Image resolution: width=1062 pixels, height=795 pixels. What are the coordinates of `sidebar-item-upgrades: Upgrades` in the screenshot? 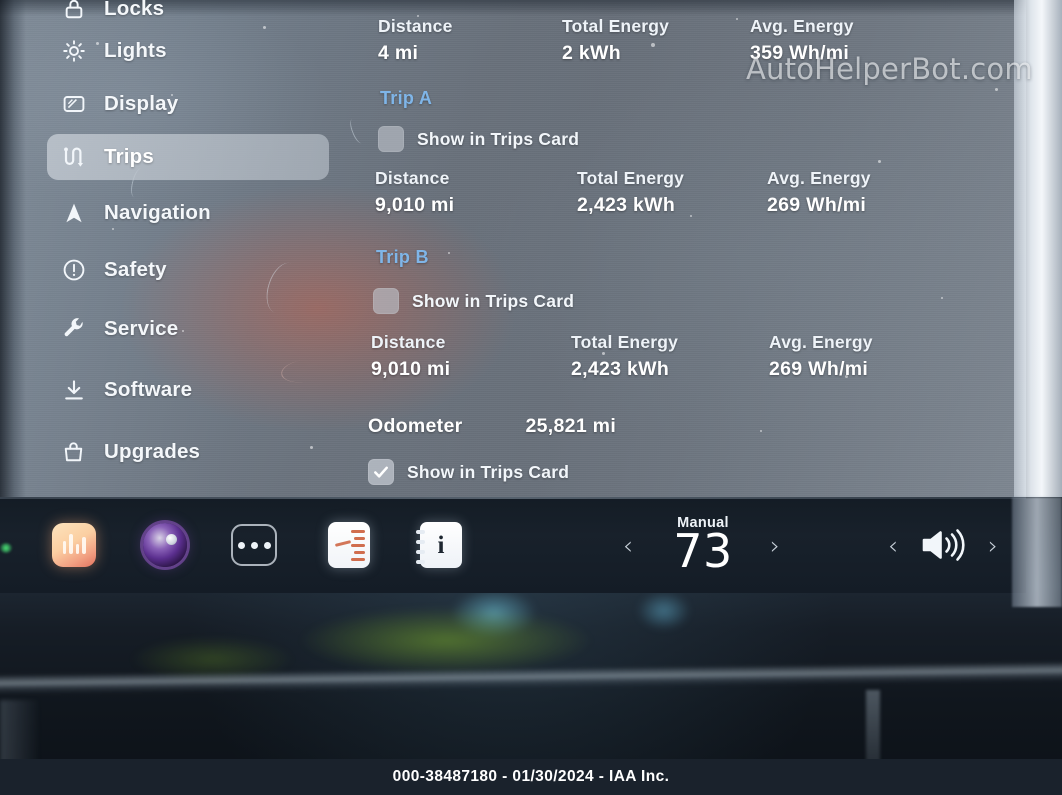 It's located at (188, 452).